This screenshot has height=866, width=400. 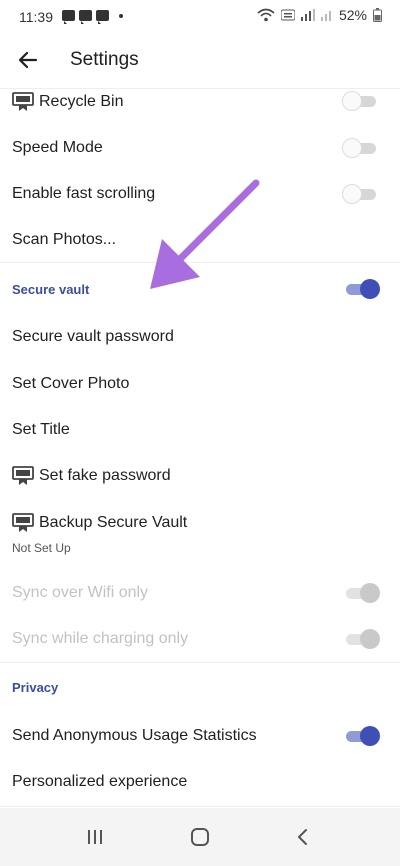 What do you see at coordinates (361, 639) in the screenshot?
I see `sync-charging-toggle` at bounding box center [361, 639].